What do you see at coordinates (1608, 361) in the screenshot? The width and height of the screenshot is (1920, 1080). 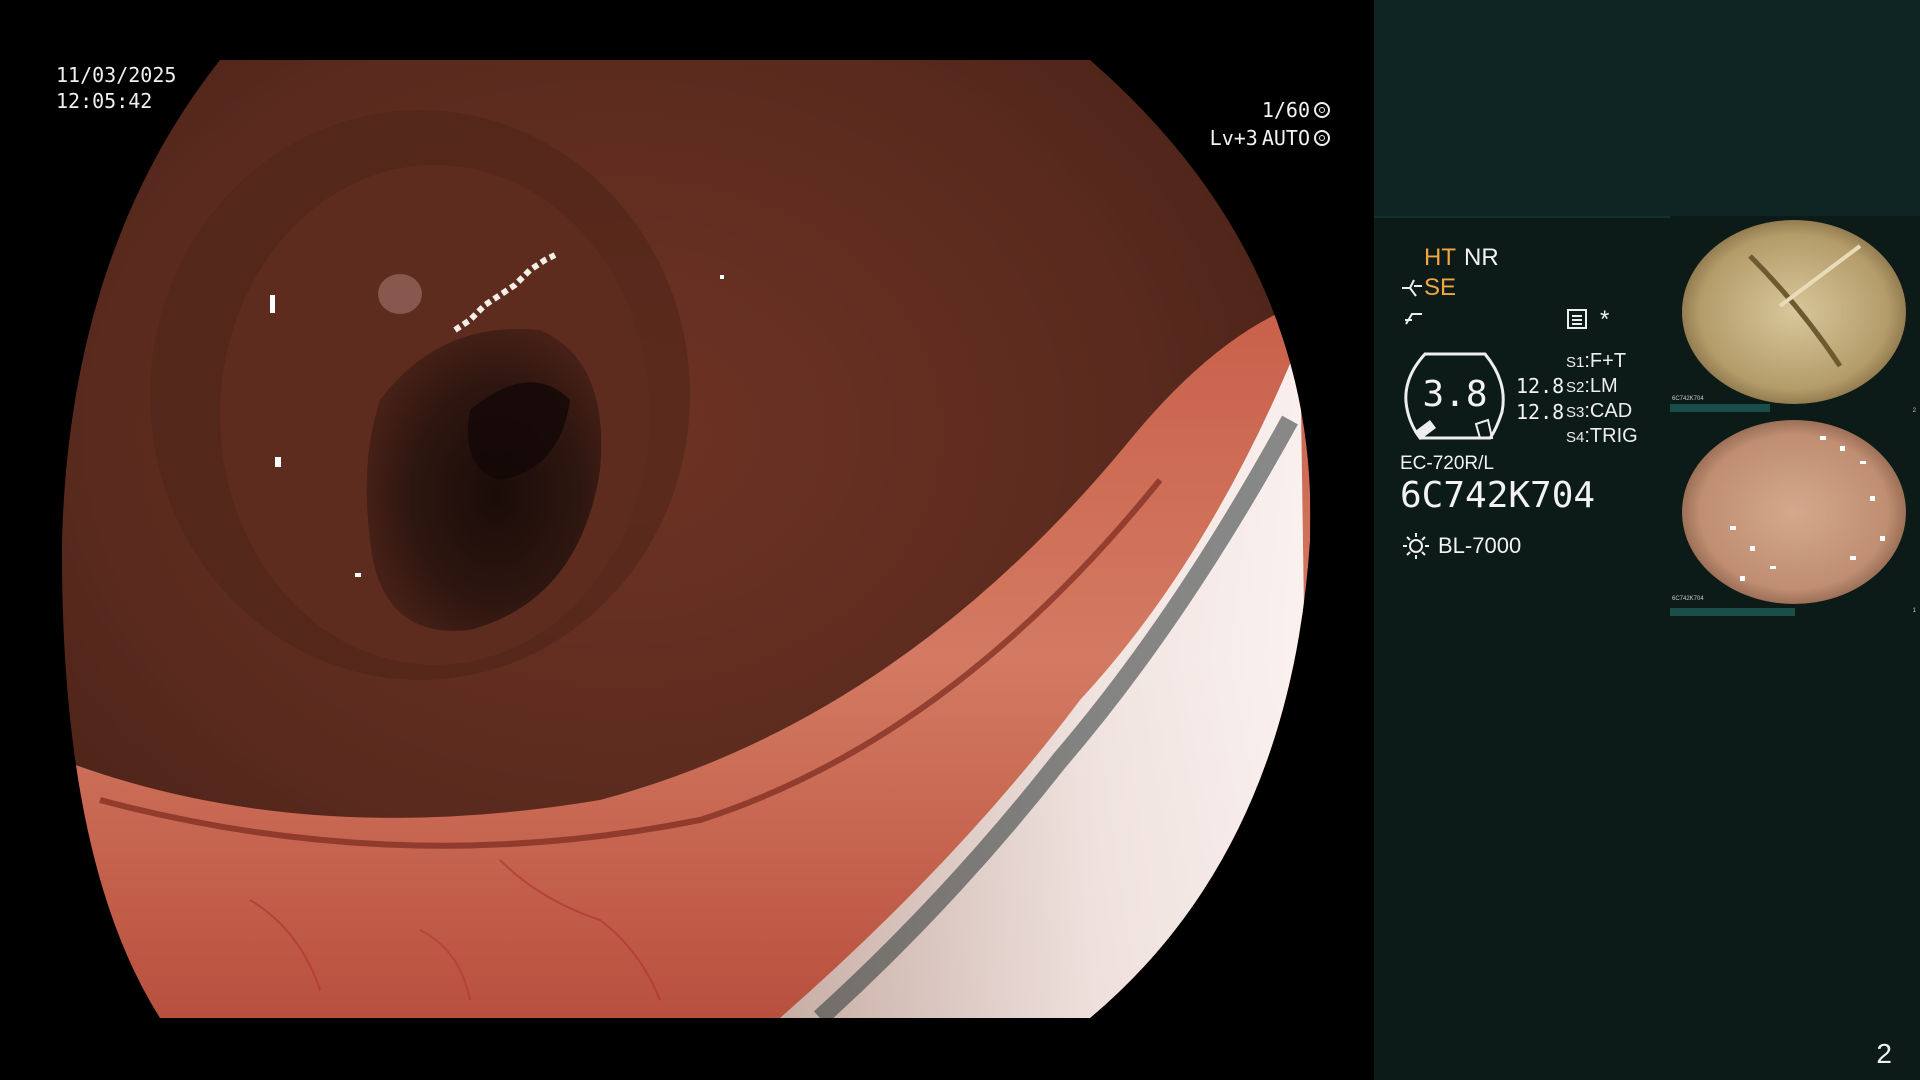 I see `switch-value: F+T` at bounding box center [1608, 361].